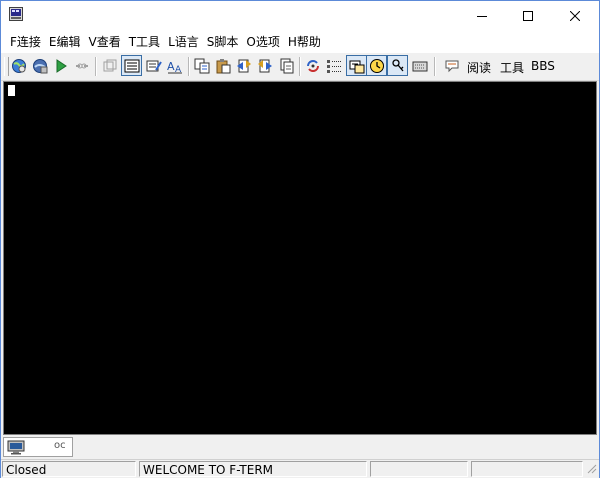  Describe the element at coordinates (6, 66) in the screenshot. I see `toolbar-grip` at that location.